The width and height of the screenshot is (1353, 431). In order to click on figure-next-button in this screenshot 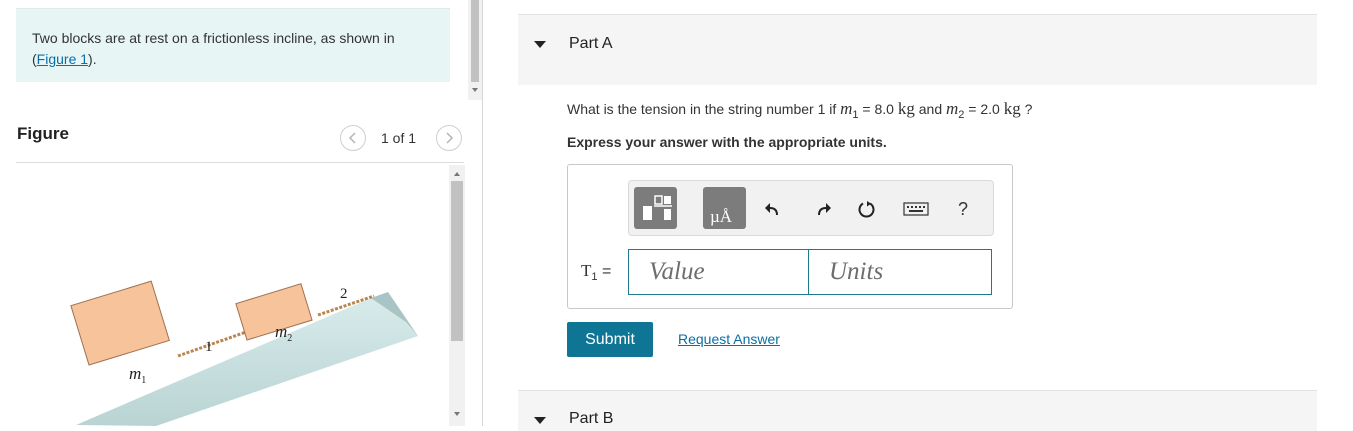, I will do `click(449, 138)`.